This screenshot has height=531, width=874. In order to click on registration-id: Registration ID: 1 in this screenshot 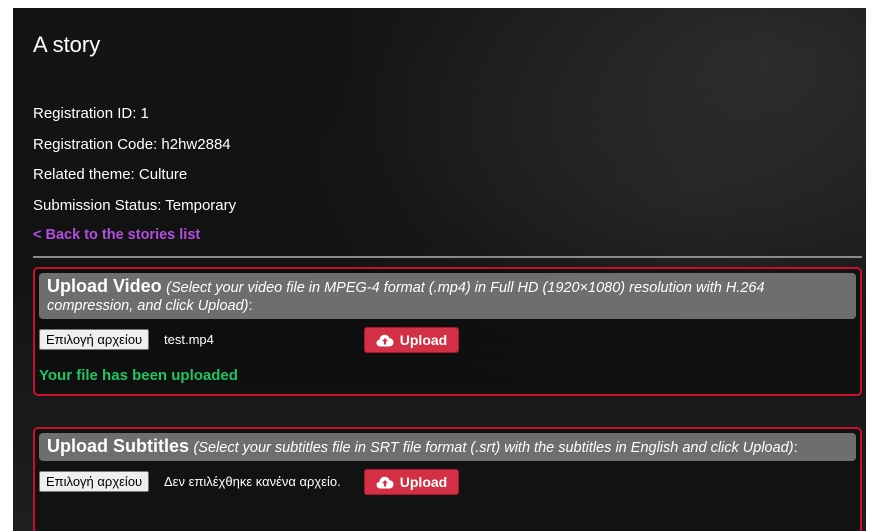, I will do `click(91, 113)`.